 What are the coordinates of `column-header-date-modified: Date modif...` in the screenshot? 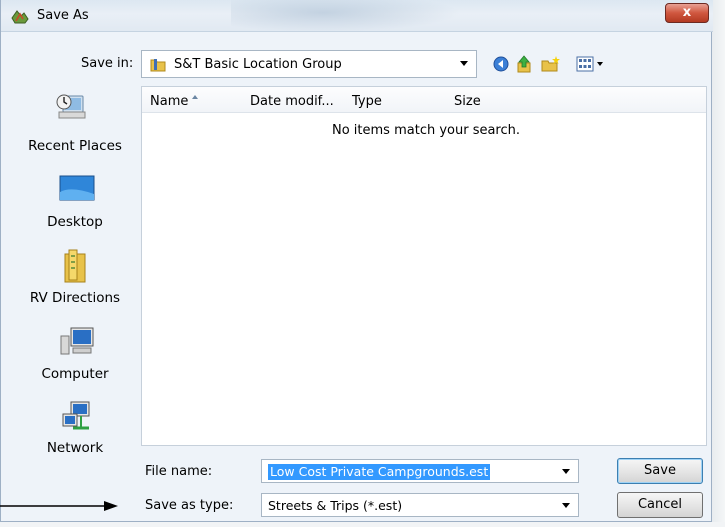 It's located at (292, 101).